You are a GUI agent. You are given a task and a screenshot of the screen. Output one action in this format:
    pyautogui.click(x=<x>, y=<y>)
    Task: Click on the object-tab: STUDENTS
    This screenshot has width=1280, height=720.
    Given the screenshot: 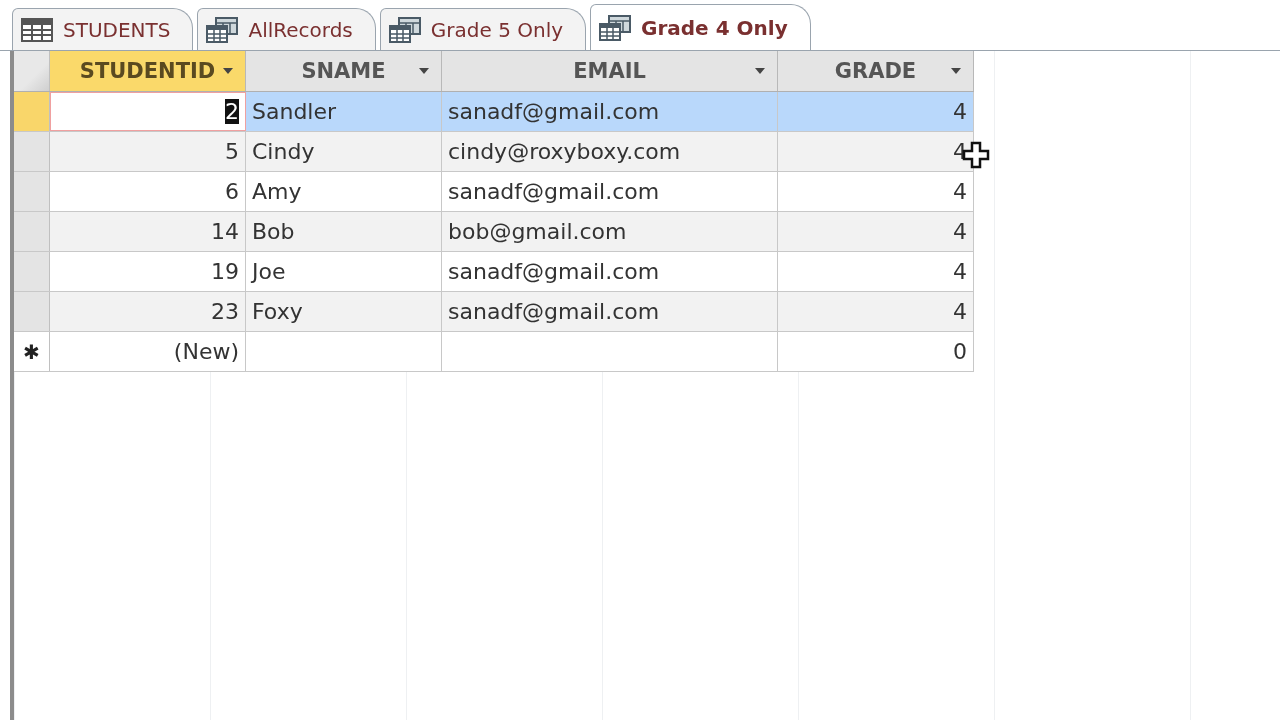 What is the action you would take?
    pyautogui.click(x=103, y=29)
    